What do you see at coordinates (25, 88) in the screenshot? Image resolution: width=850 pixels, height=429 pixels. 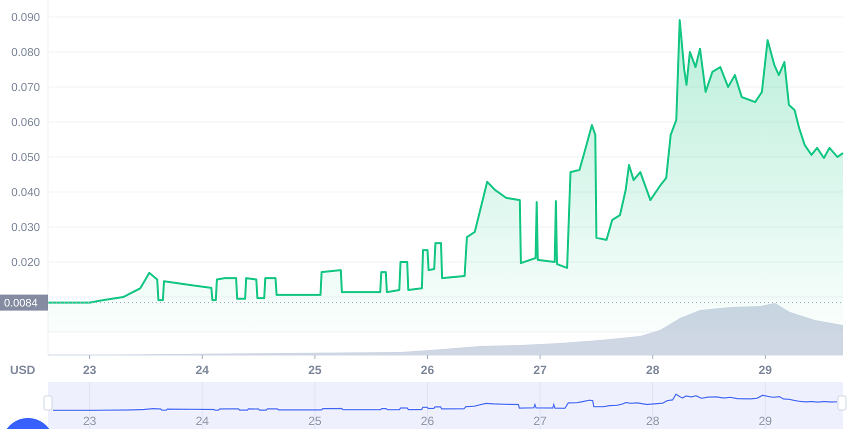 I see `y-axis-label: 0.070` at bounding box center [25, 88].